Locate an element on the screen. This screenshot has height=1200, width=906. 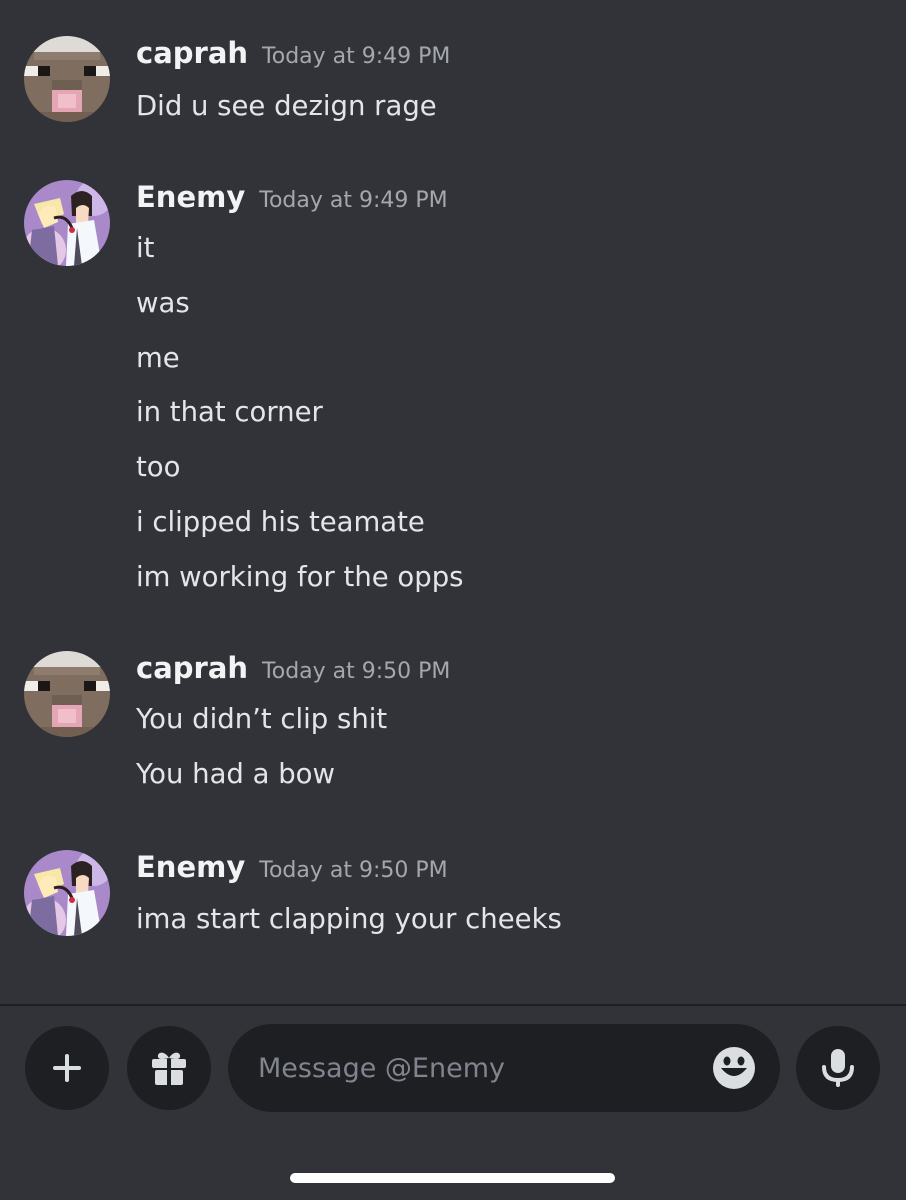
message-text: in that corner is located at coordinates (229, 412).